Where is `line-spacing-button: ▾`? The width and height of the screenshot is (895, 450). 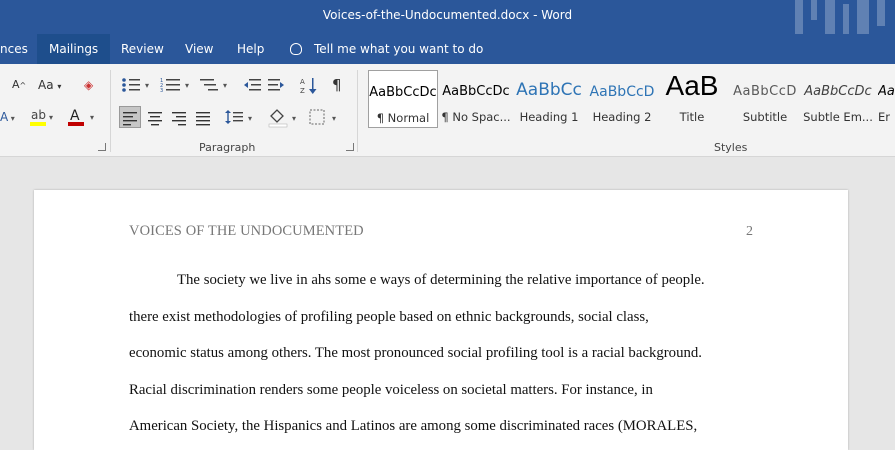
line-spacing-button: ▾ is located at coordinates (241, 117).